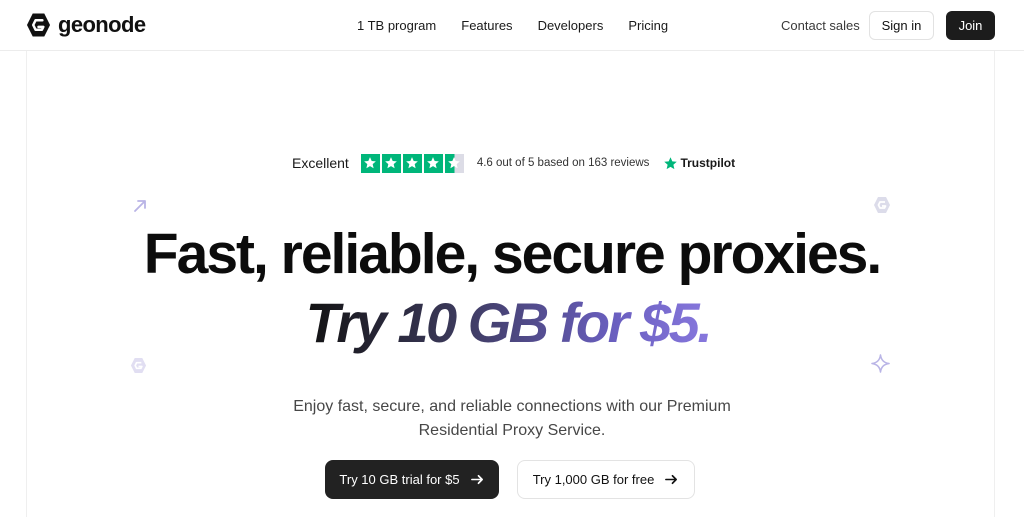  I want to click on join-button: Join, so click(970, 25).